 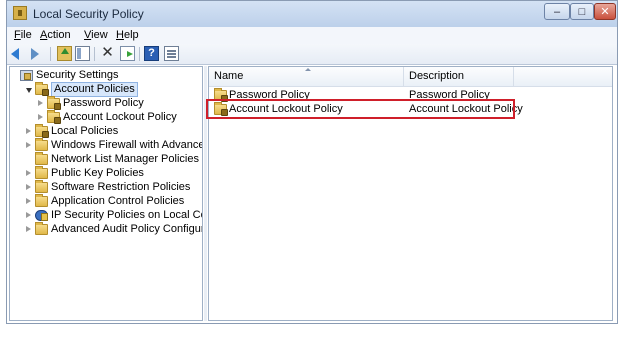 I want to click on tree-item-label: Advanced Audit Policy Configuration, so click(x=126, y=229).